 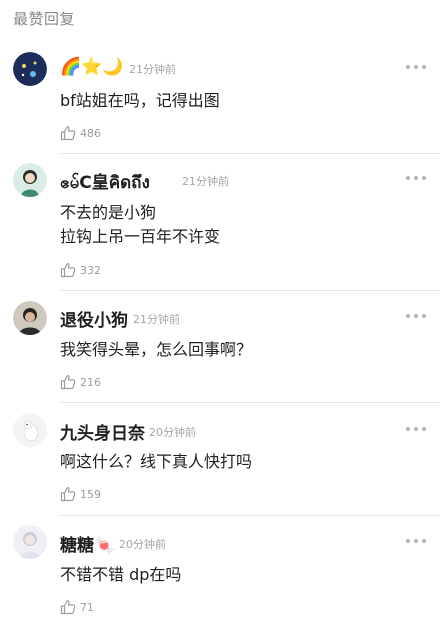 I want to click on like-button: 216, so click(x=80, y=382).